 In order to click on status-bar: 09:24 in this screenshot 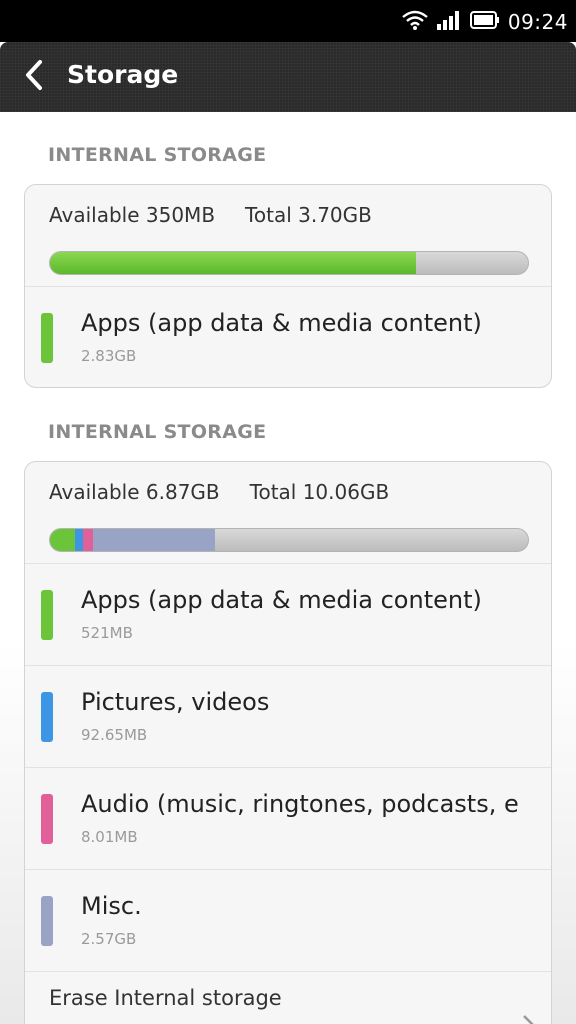, I will do `click(288, 21)`.